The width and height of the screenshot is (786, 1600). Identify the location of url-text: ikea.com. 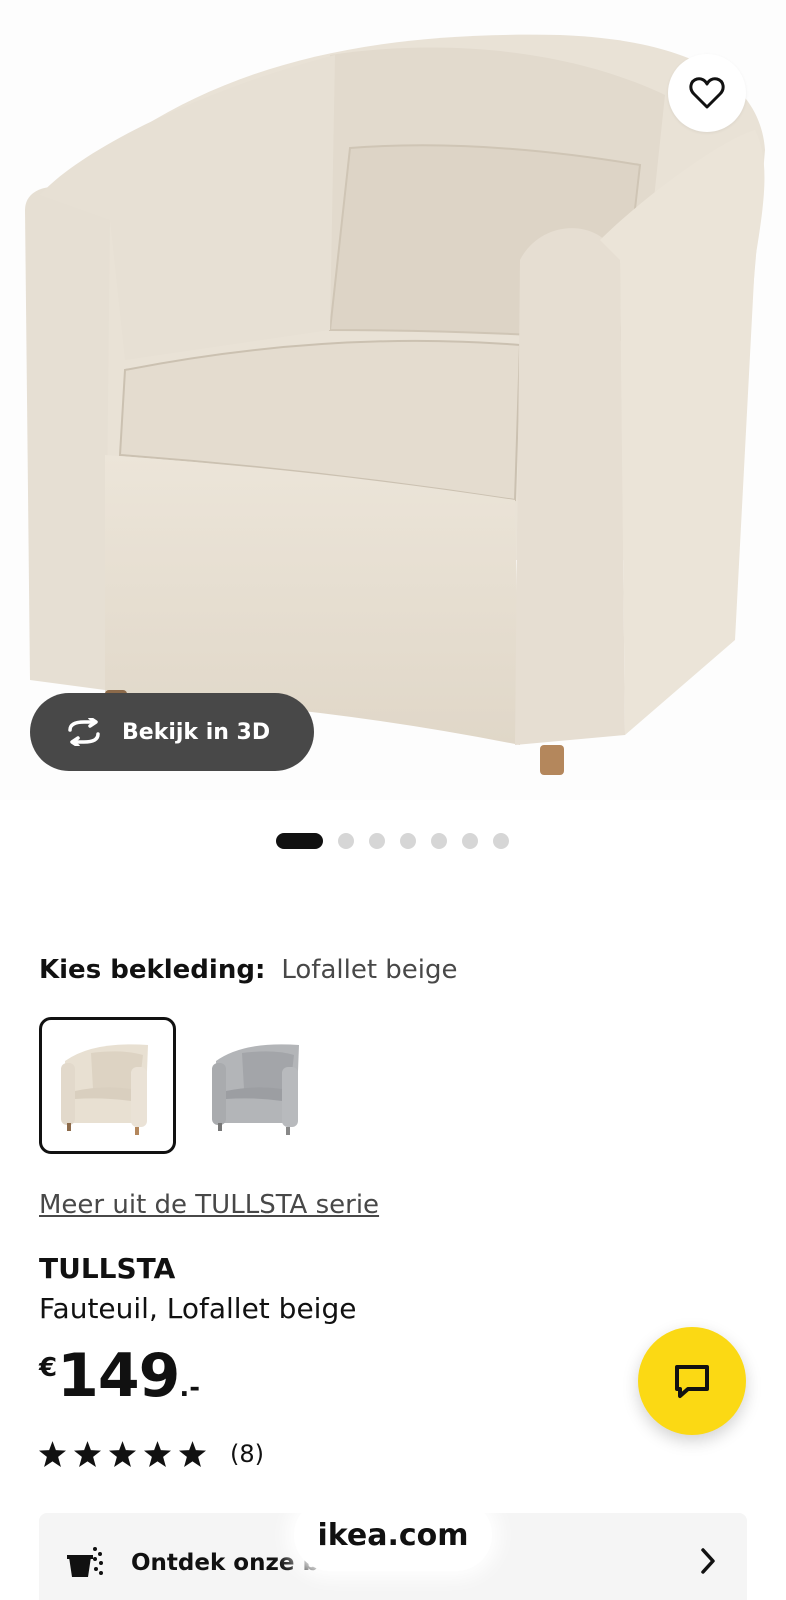
(393, 1535).